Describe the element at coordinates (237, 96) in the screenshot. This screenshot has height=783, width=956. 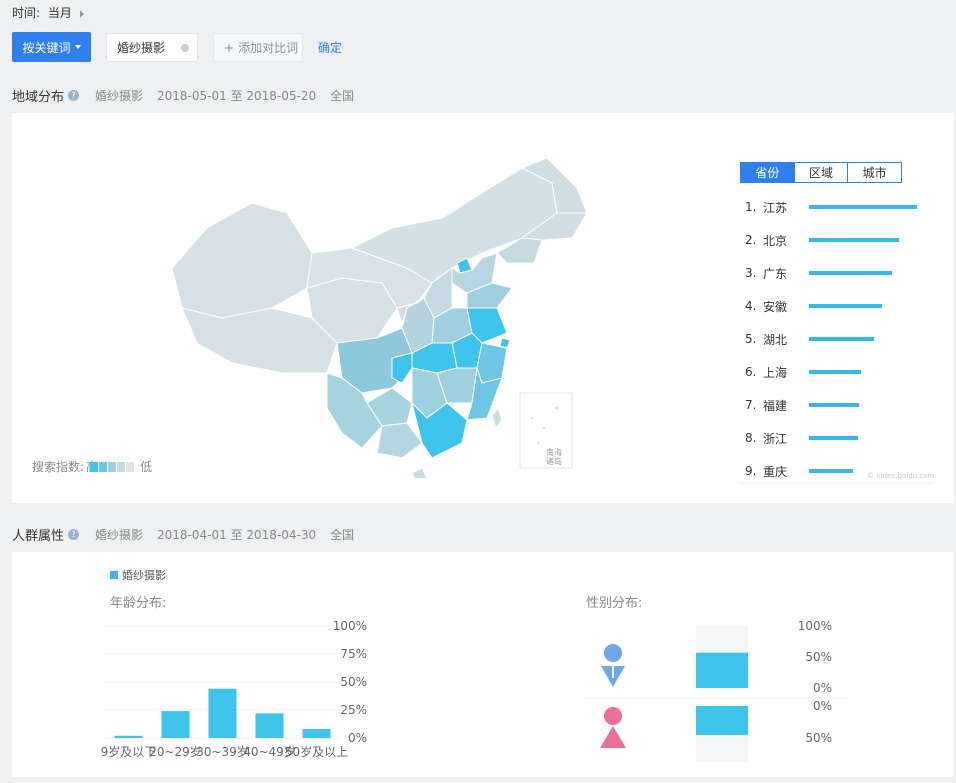
I see `region-date-range: 2018-05-01 至 2018-05-20` at that location.